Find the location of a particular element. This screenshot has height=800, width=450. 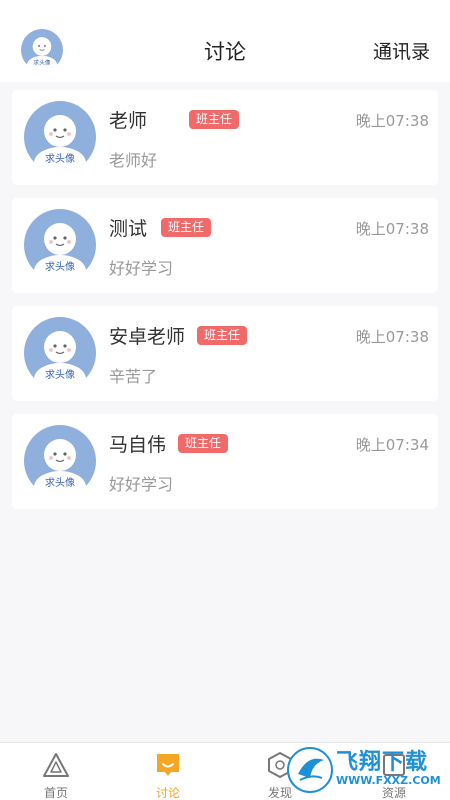

chat-item: 求头像 测试 班主任 晚上07:38 好好学习 is located at coordinates (225, 245).